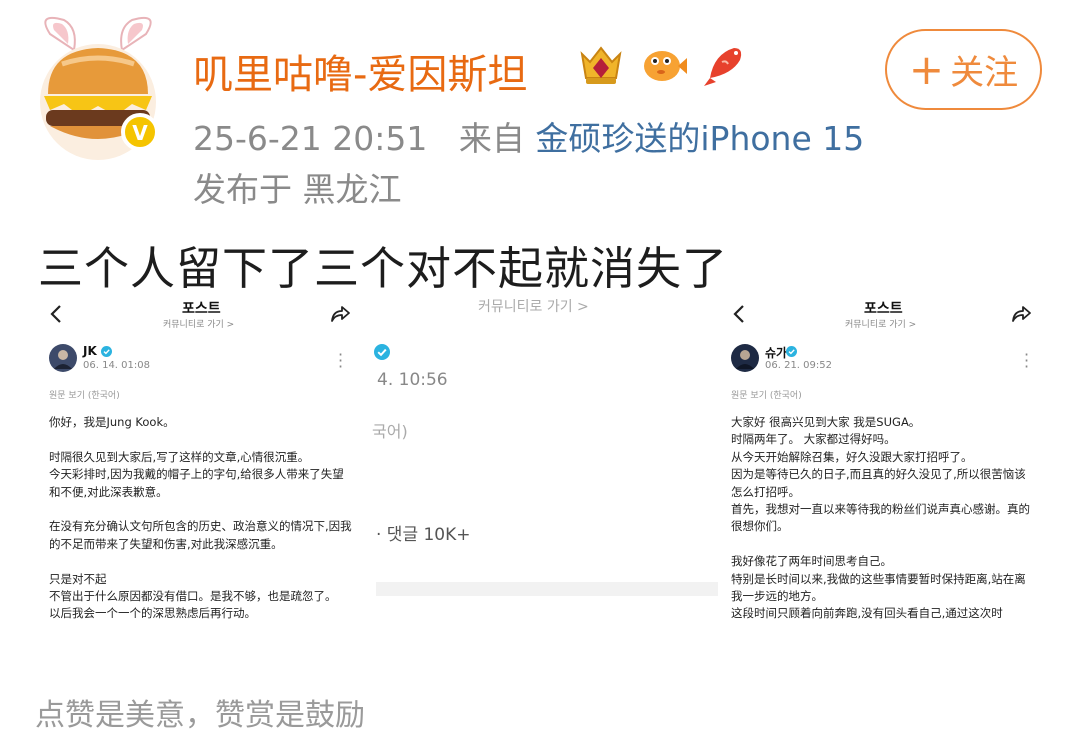  What do you see at coordinates (878, 578) in the screenshot?
I see `body-line: 特别是长时间以来,我做的这些事情要暂时保持距离,站在离` at bounding box center [878, 578].